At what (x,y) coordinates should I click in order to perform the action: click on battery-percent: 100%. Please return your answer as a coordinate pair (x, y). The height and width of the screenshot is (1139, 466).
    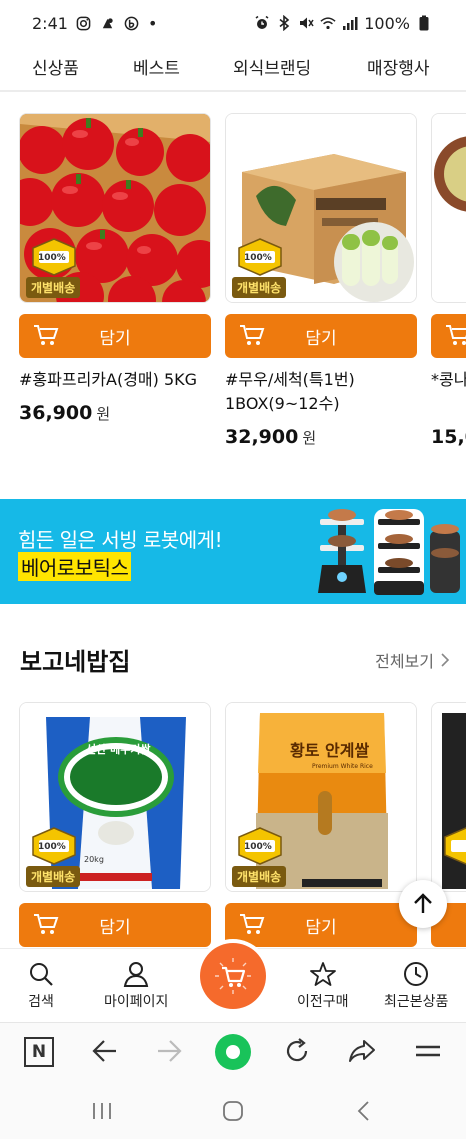
    Looking at the image, I should click on (387, 23).